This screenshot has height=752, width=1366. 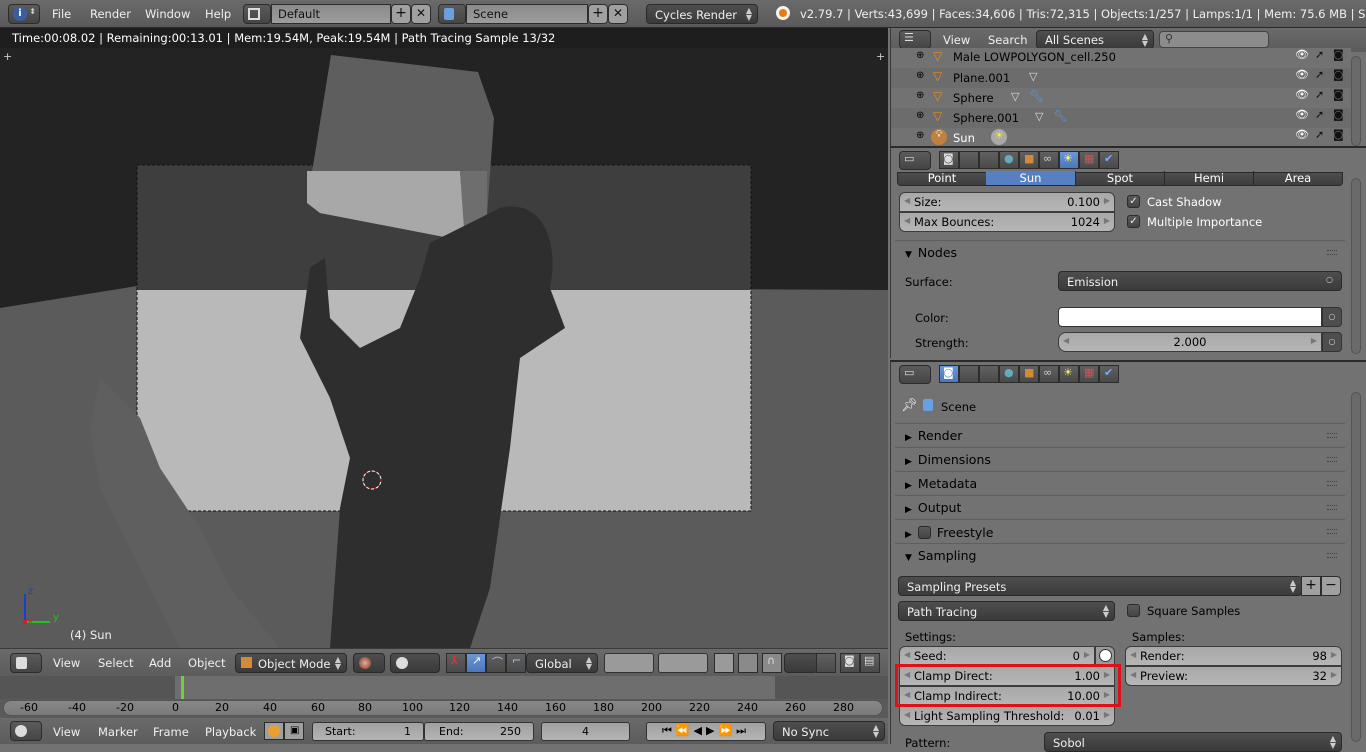 What do you see at coordinates (1008, 40) in the screenshot?
I see `outliner-menu-search: Search` at bounding box center [1008, 40].